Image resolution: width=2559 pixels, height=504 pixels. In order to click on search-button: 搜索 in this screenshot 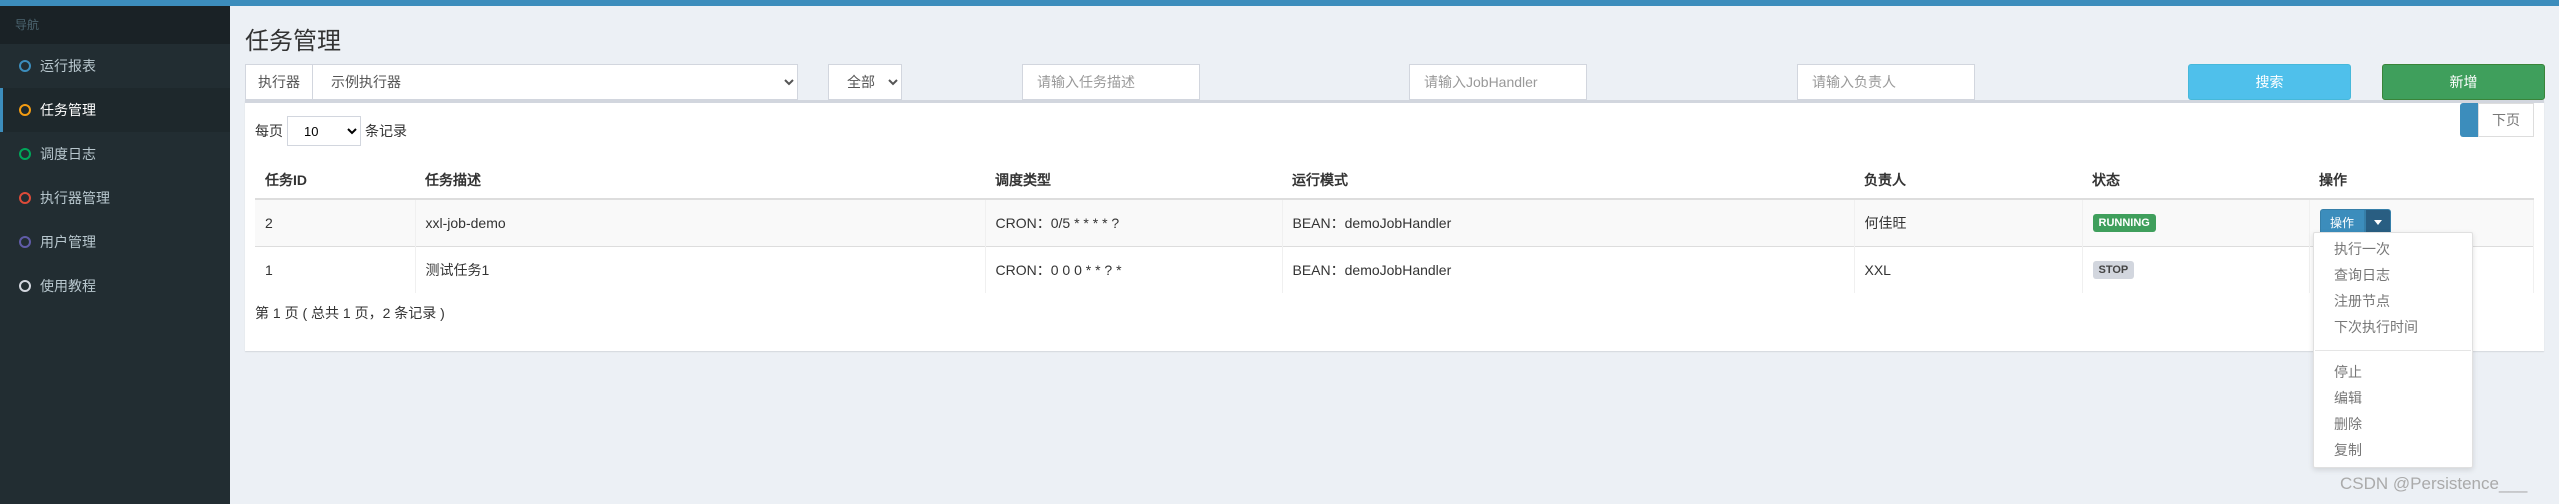, I will do `click(2269, 82)`.